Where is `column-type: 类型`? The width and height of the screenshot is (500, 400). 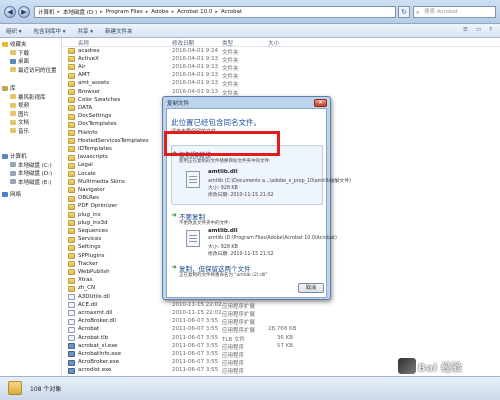
column-type: 类型 is located at coordinates (227, 43).